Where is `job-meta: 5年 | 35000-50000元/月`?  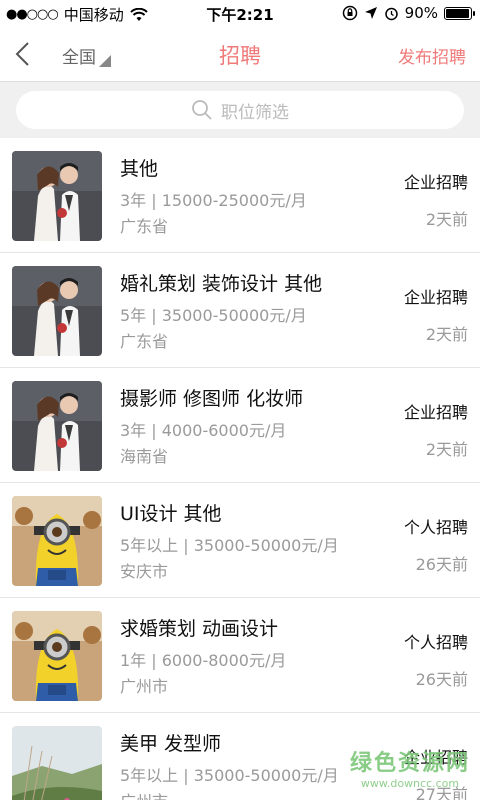 job-meta: 5年 | 35000-50000元/月 is located at coordinates (213, 315).